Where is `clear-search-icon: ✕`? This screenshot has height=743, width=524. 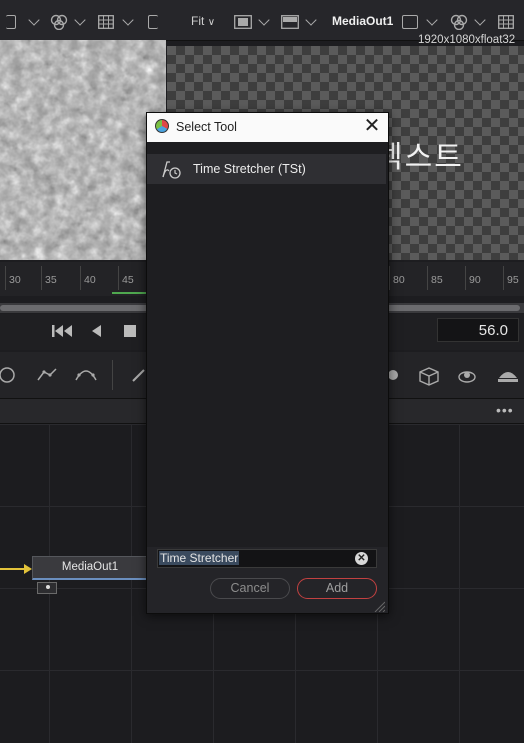 clear-search-icon: ✕ is located at coordinates (361, 558).